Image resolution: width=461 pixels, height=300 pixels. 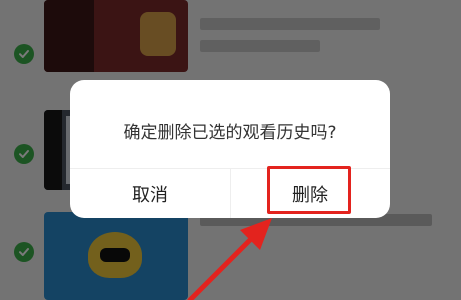 I want to click on highlight-box, so click(x=309, y=190).